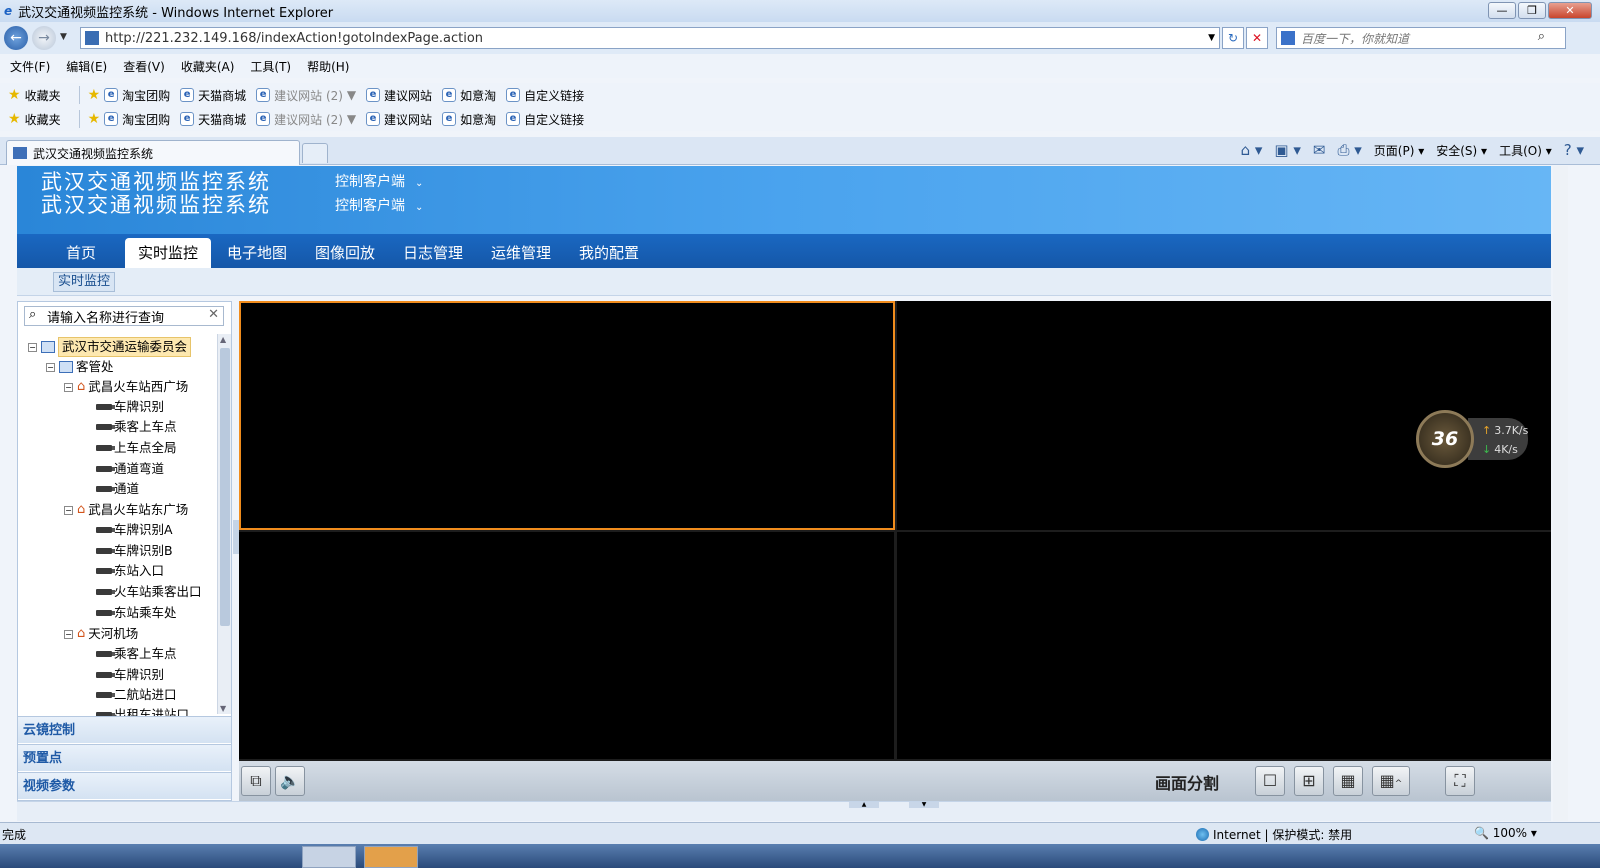  What do you see at coordinates (63, 37) in the screenshot?
I see `history-dropdown-icon: ▼` at bounding box center [63, 37].